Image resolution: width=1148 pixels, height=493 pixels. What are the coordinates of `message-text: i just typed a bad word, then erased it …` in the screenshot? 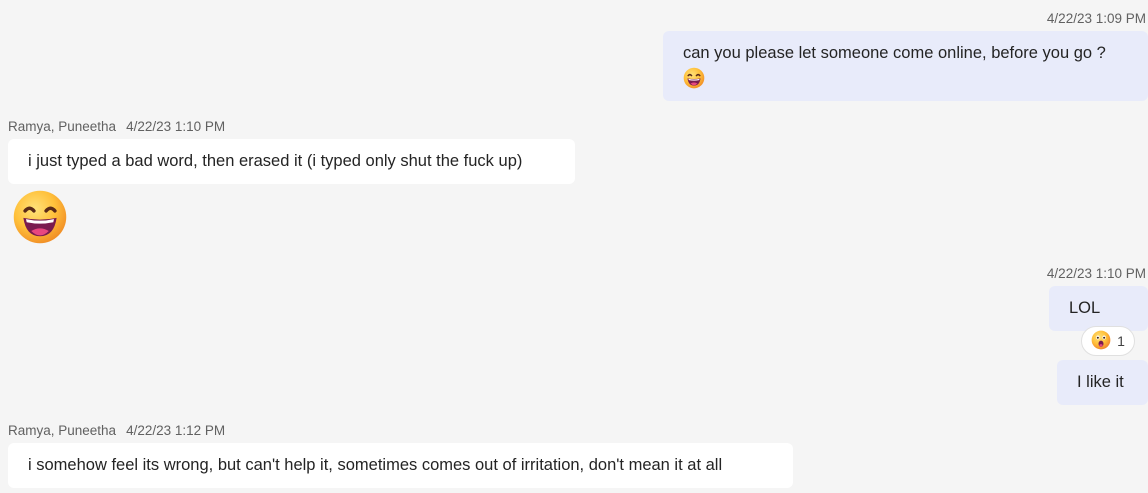 It's located at (275, 161).